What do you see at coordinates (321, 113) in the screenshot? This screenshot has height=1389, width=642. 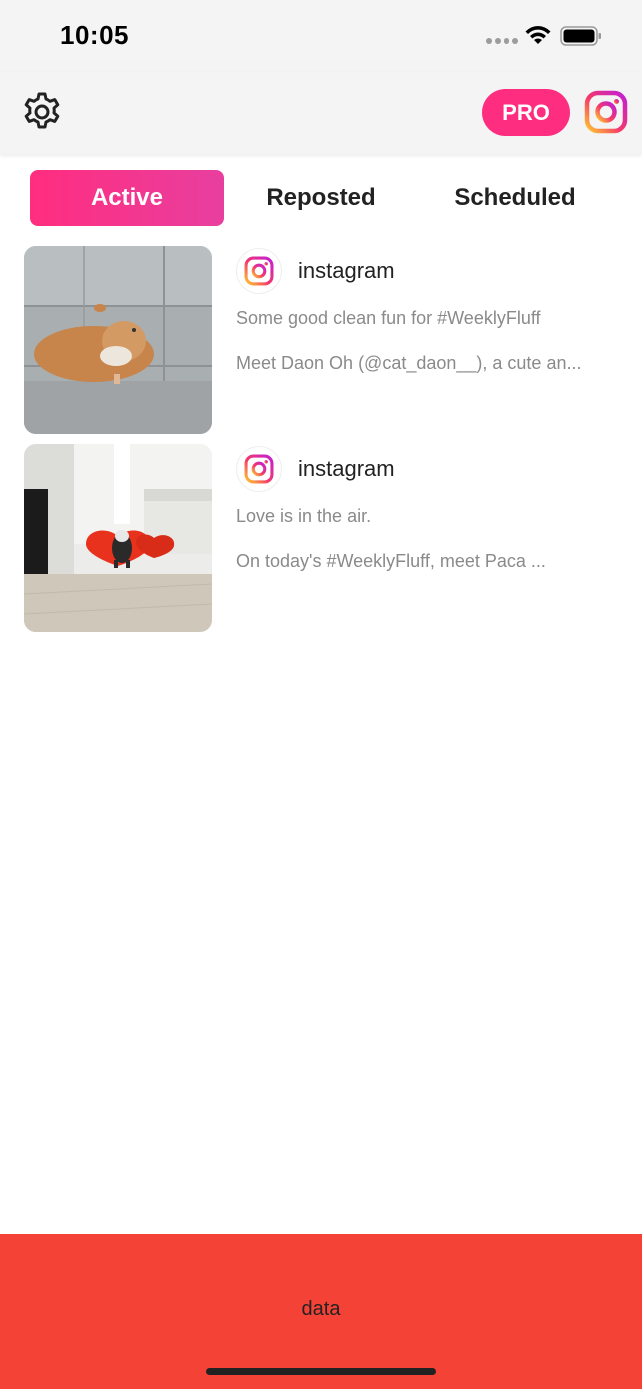 I see `app-header: PRO` at bounding box center [321, 113].